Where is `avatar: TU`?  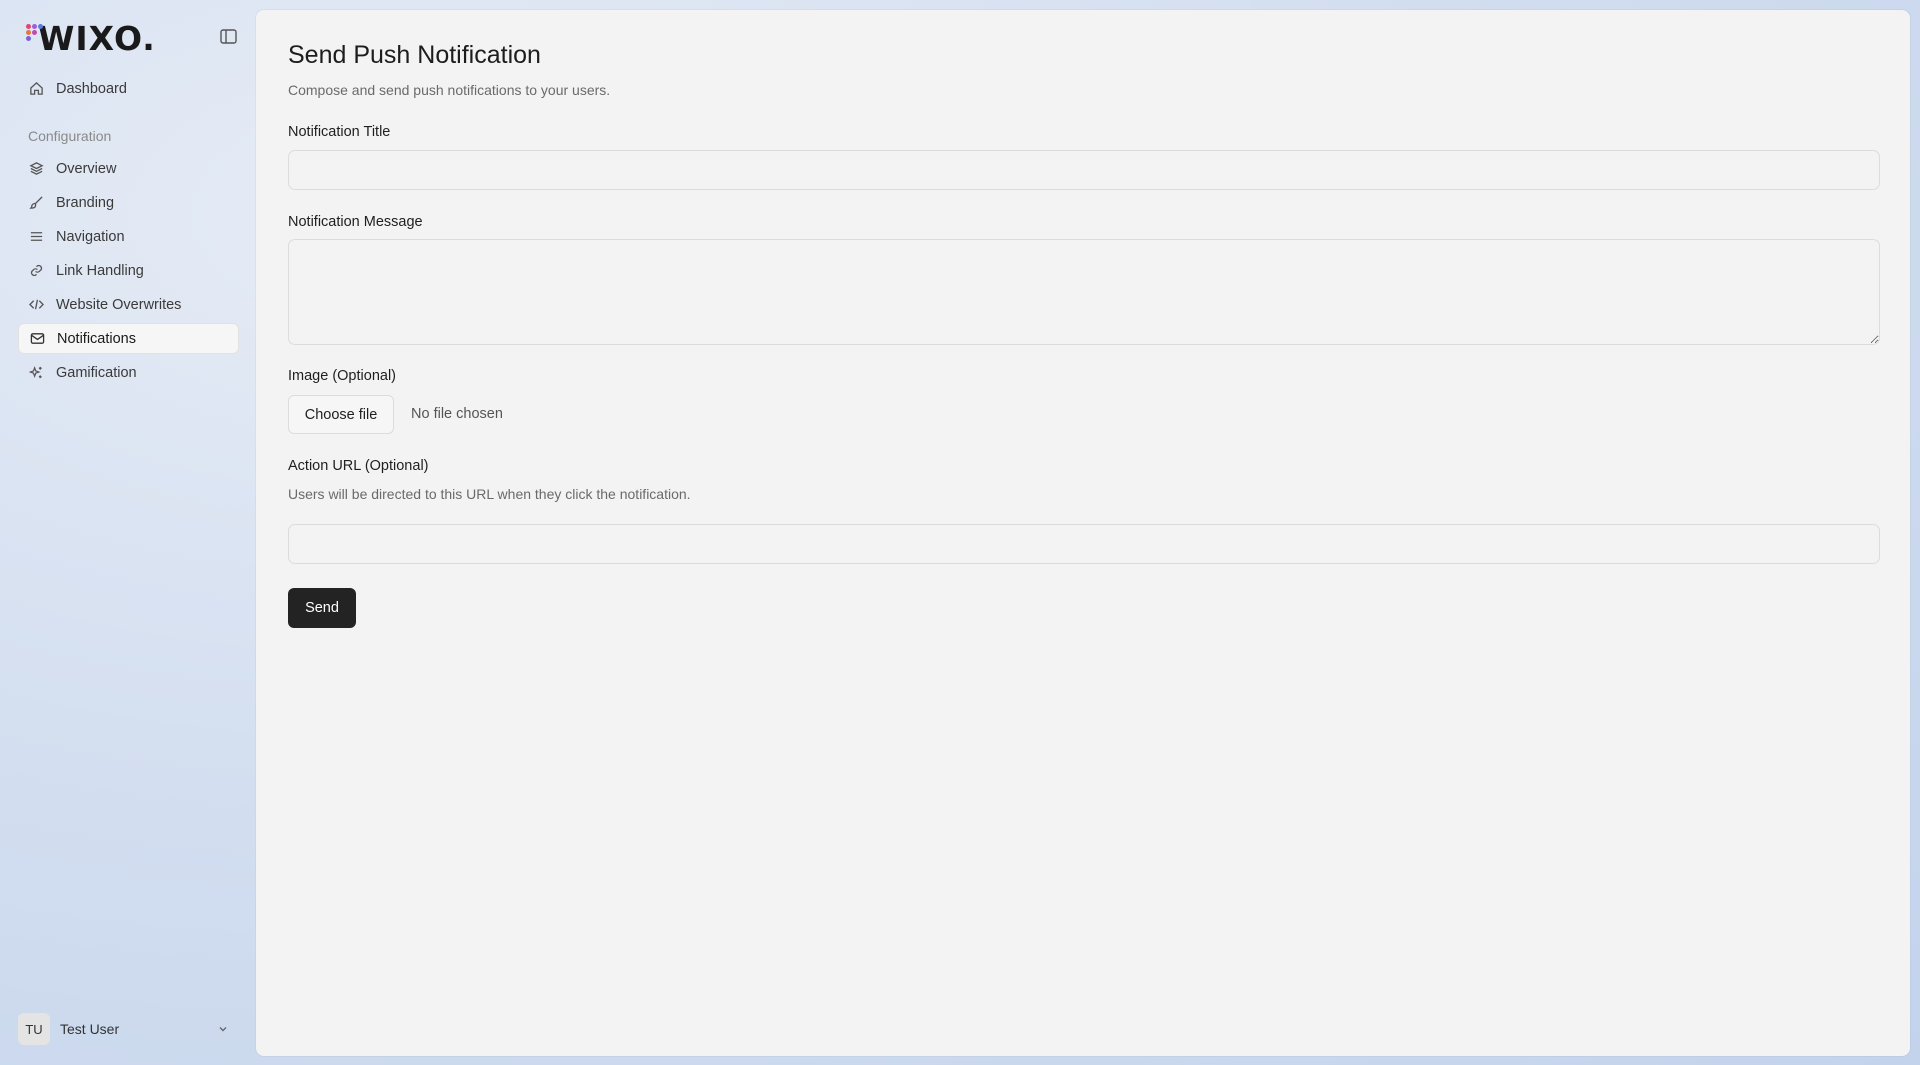 avatar: TU is located at coordinates (34, 1029).